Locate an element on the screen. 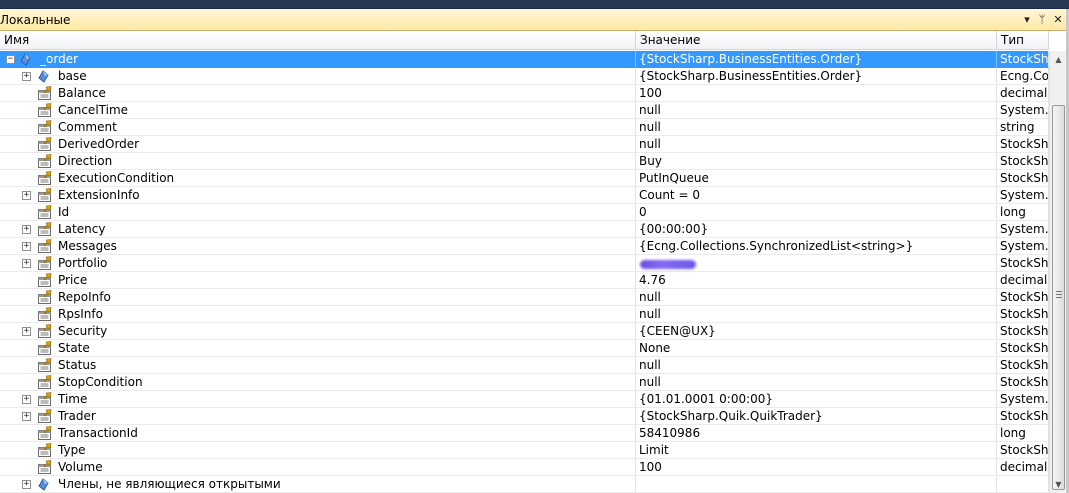 The width and height of the screenshot is (1069, 493). name-cell: + Security is located at coordinates (318, 331).